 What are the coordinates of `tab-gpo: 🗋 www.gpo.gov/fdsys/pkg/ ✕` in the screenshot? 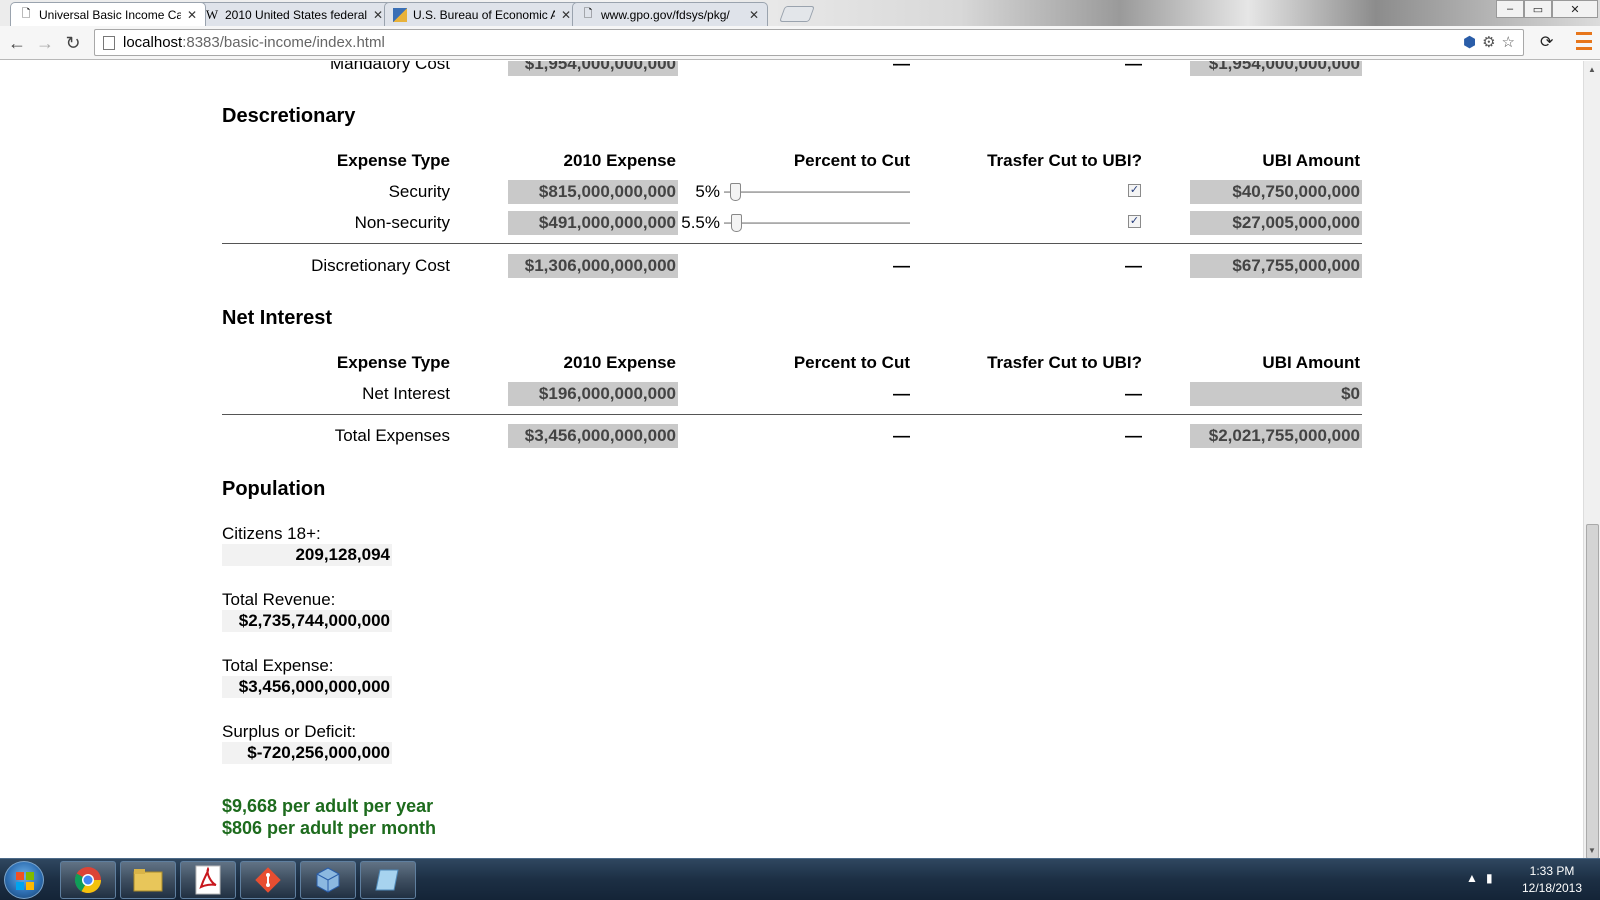 It's located at (670, 14).